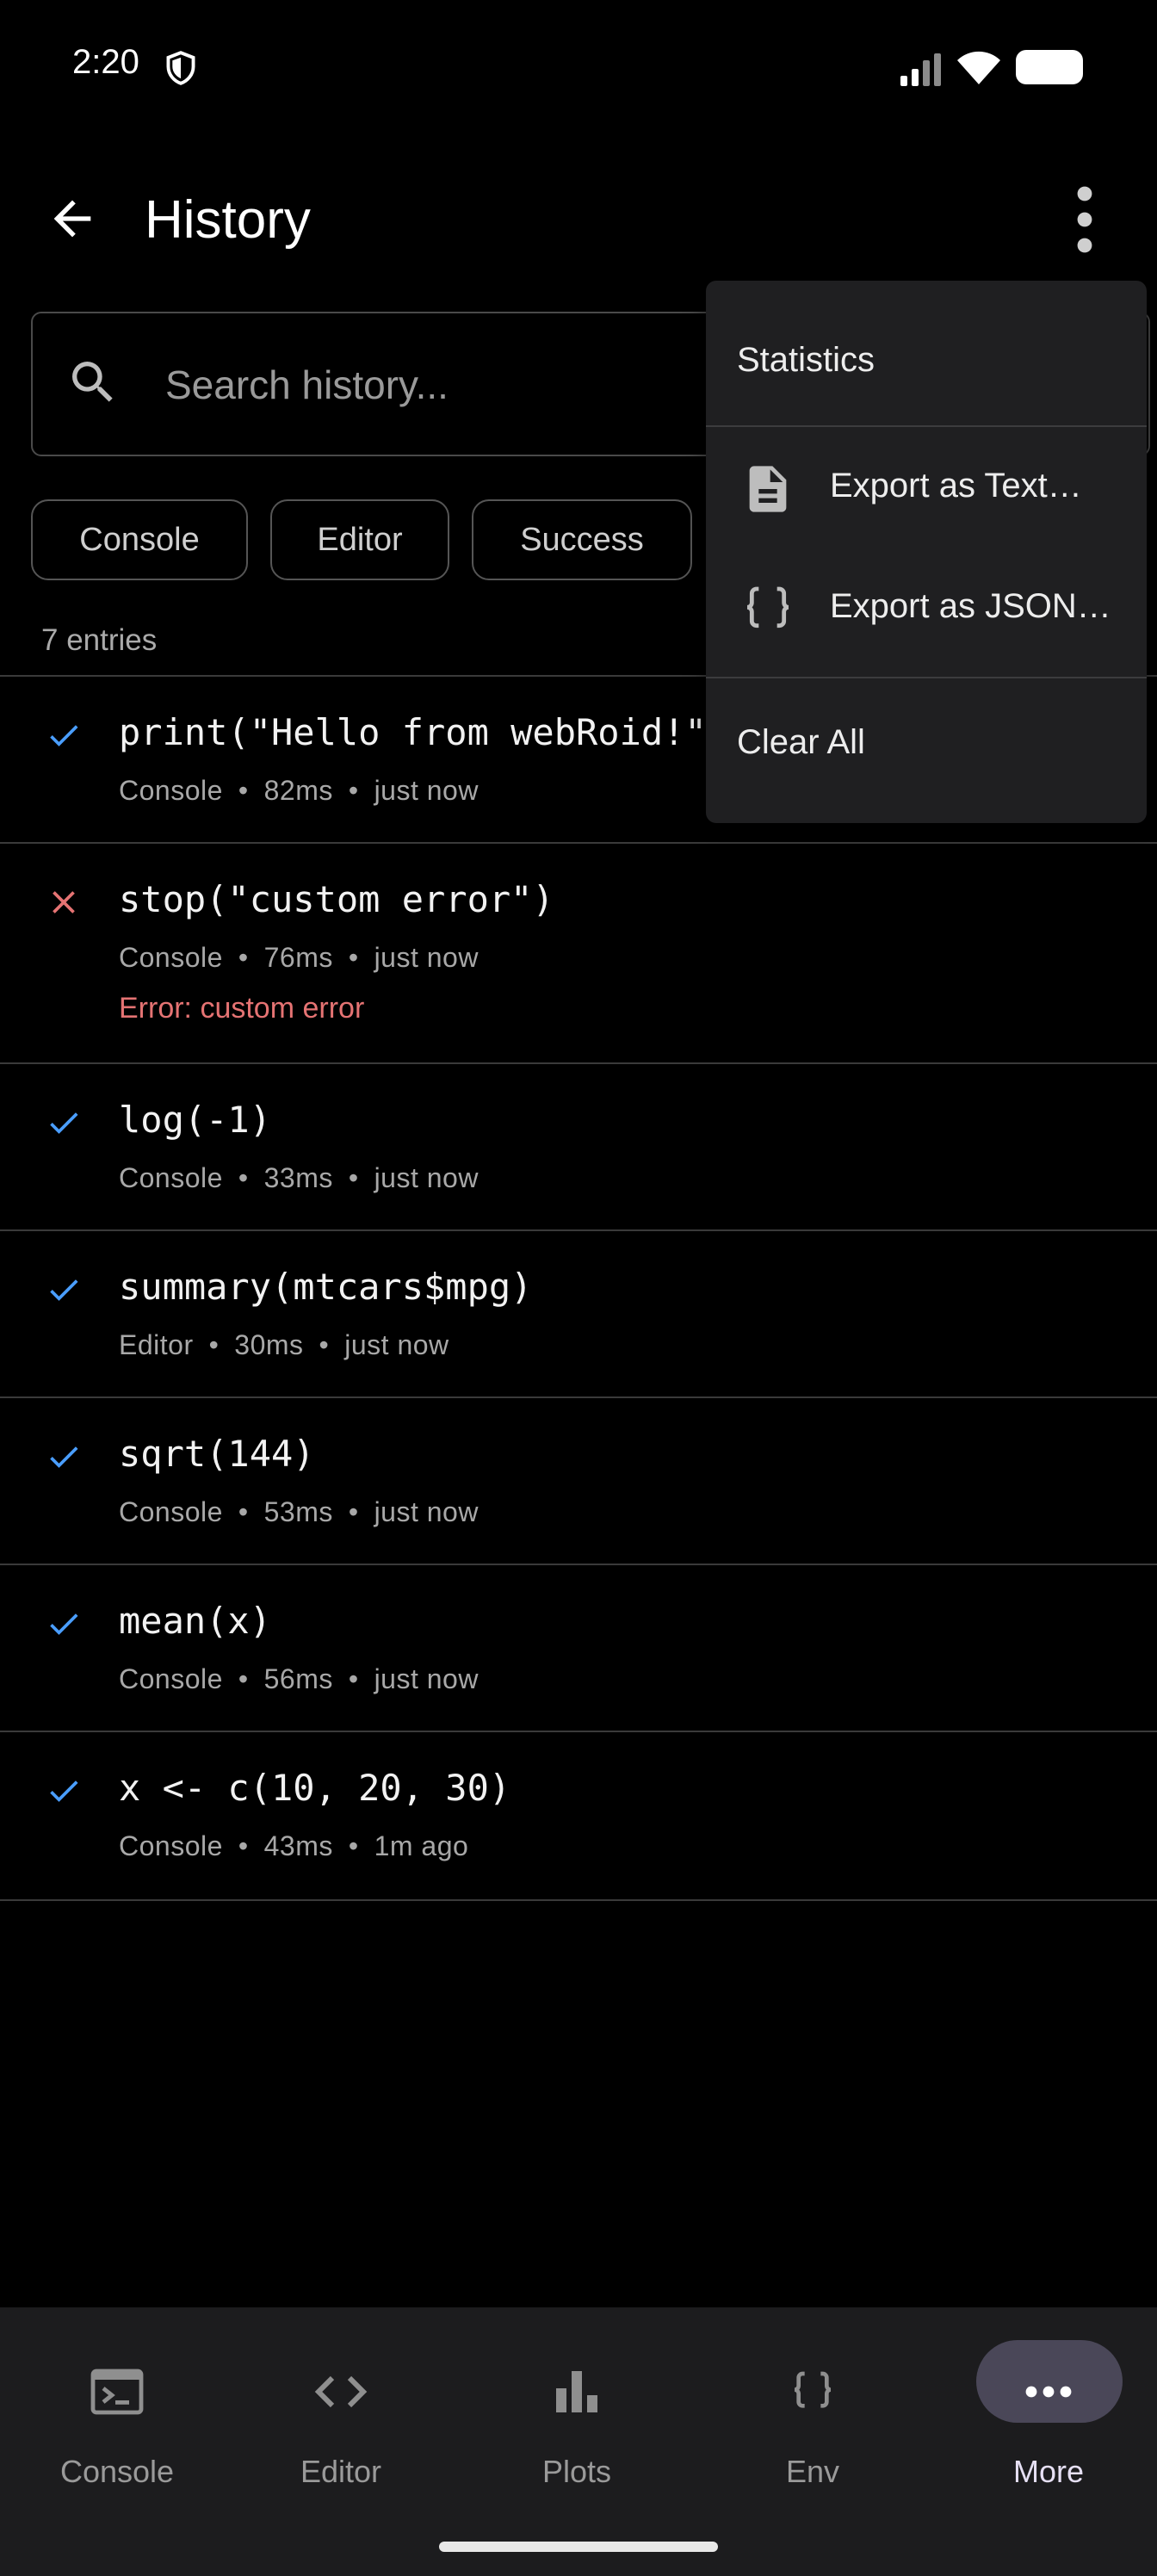 This screenshot has height=2576, width=1157. I want to click on menu-item-label: Statistics, so click(806, 360).